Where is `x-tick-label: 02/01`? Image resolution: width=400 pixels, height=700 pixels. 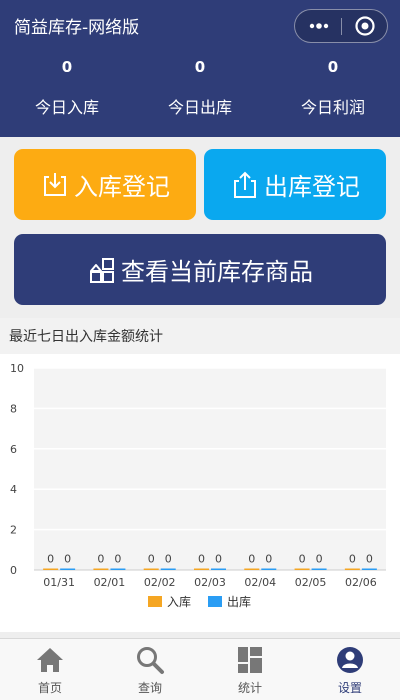 x-tick-label: 02/01 is located at coordinates (110, 582).